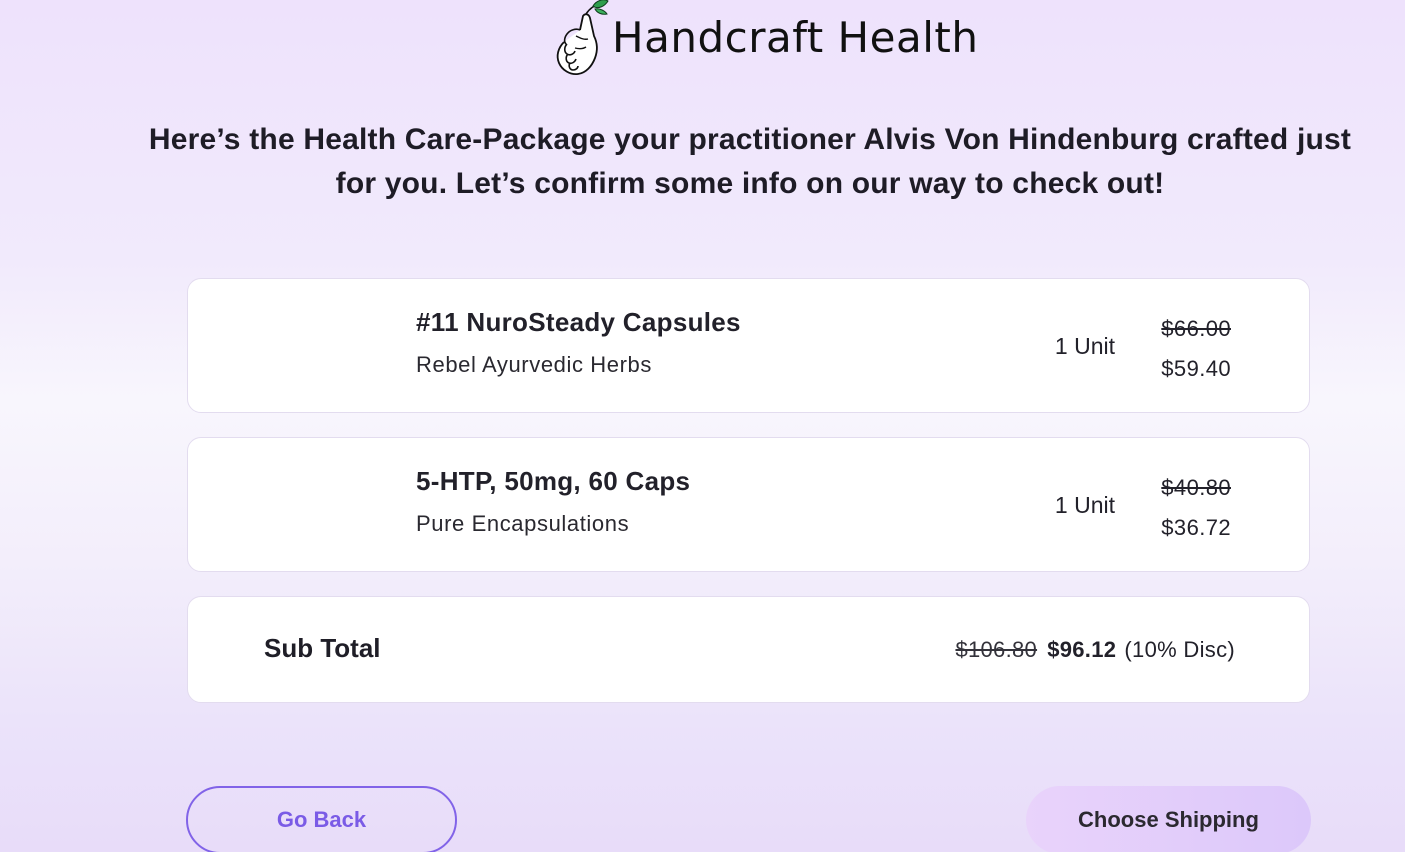  What do you see at coordinates (523, 523) in the screenshot?
I see `product-brand: Pure Encapsulations` at bounding box center [523, 523].